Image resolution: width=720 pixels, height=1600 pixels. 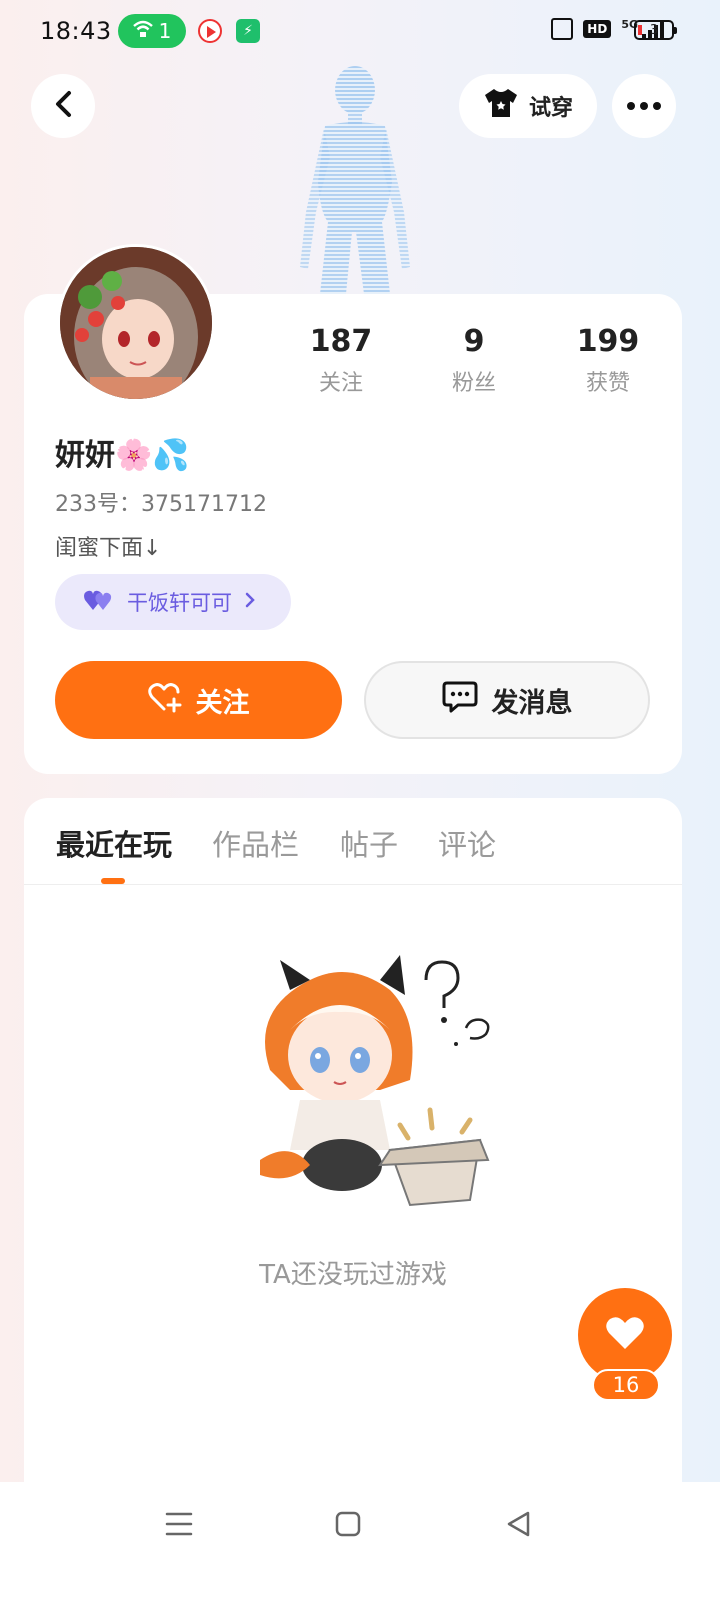 What do you see at coordinates (340, 383) in the screenshot?
I see `following-label: 关注` at bounding box center [340, 383].